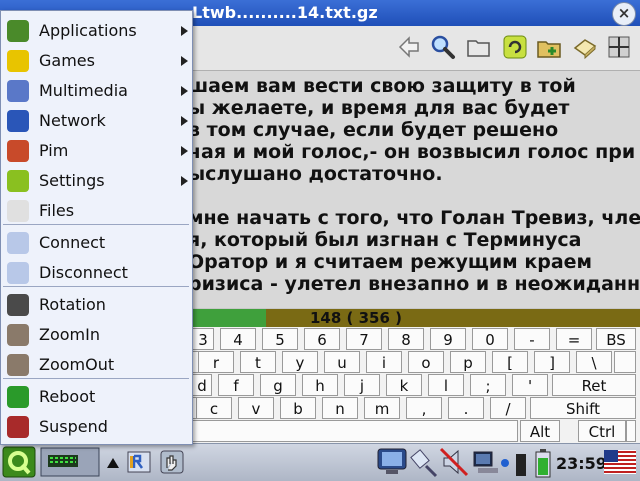 This screenshot has width=640, height=481. Describe the element at coordinates (362, 385) in the screenshot. I see `key: j` at that location.